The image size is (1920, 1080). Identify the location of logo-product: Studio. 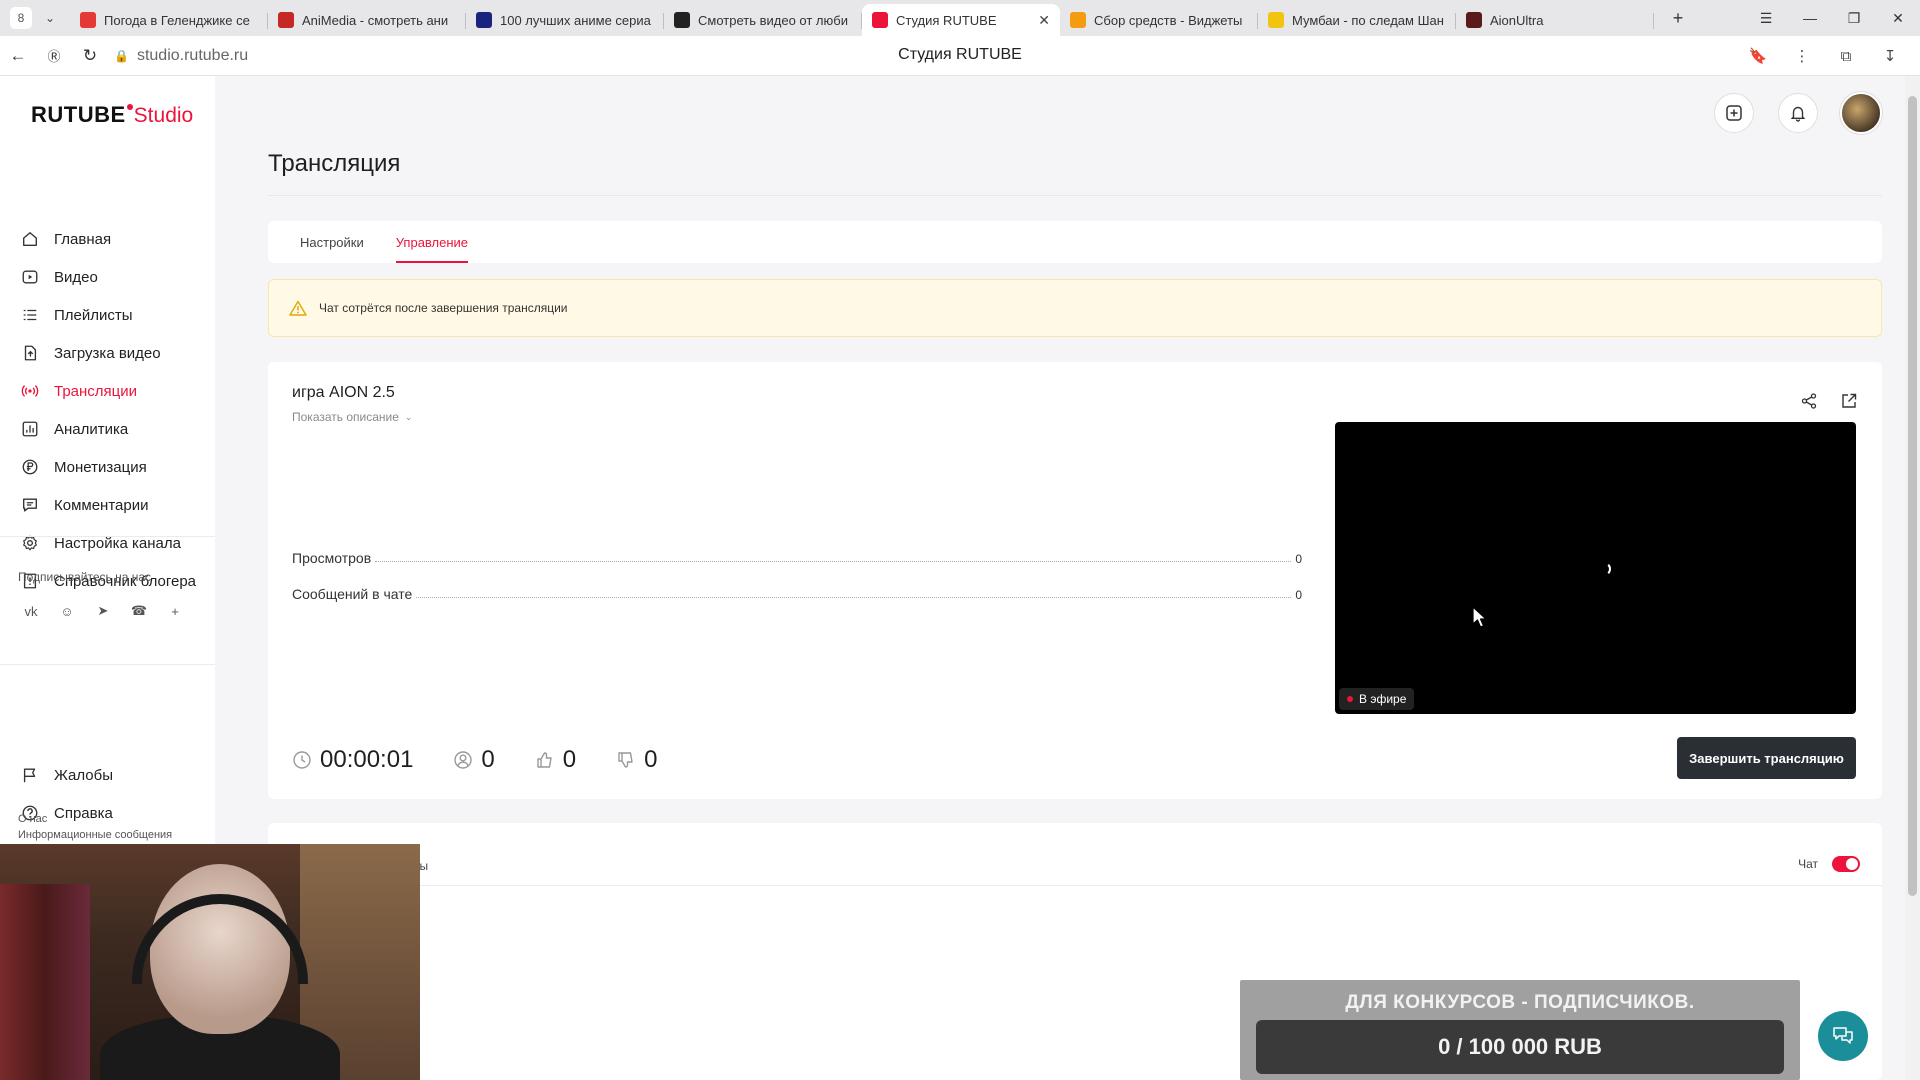
(163, 115).